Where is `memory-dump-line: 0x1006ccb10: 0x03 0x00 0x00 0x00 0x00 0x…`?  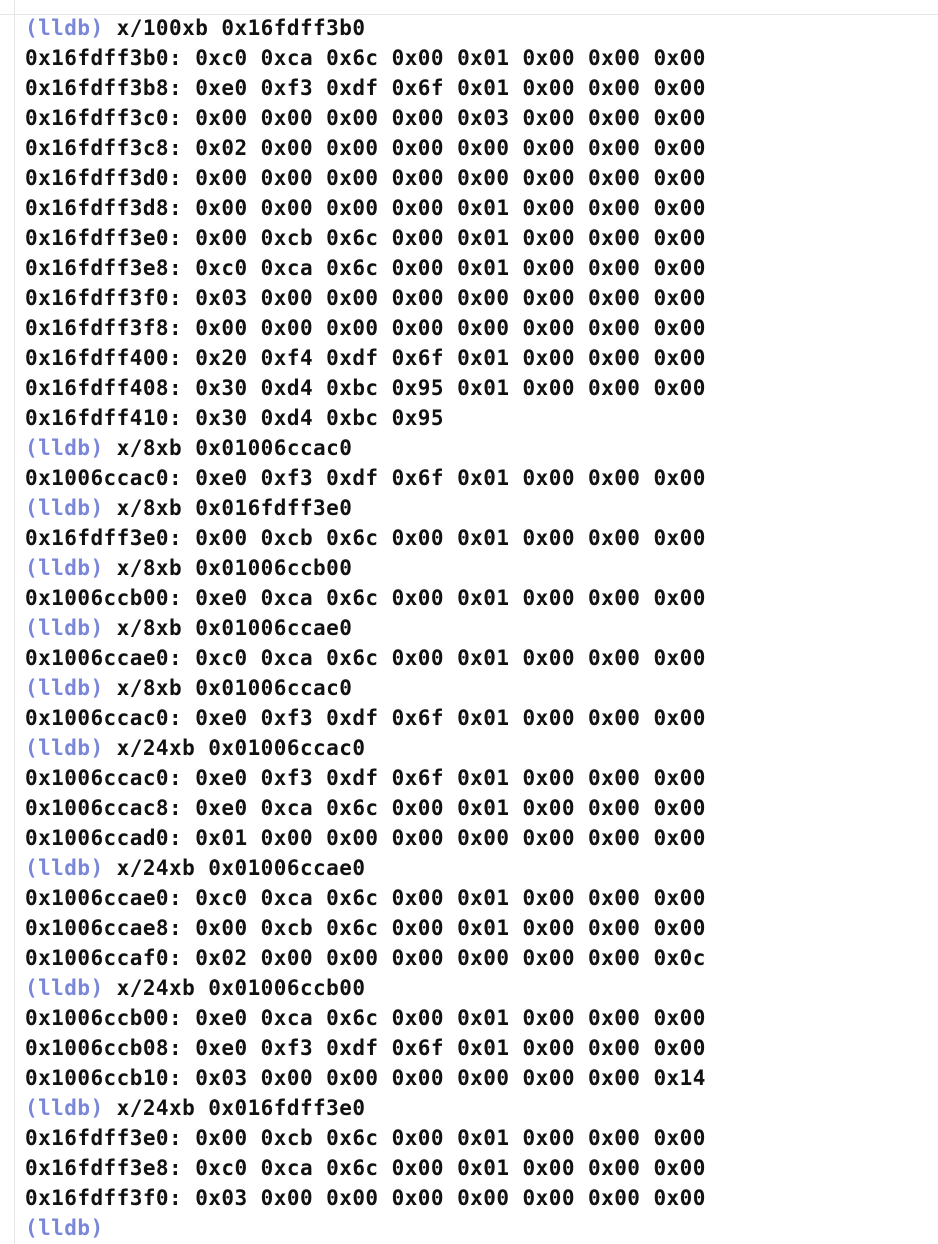 memory-dump-line: 0x1006ccb10: 0x03 0x00 0x00 0x00 0x00 0x… is located at coordinates (365, 1078).